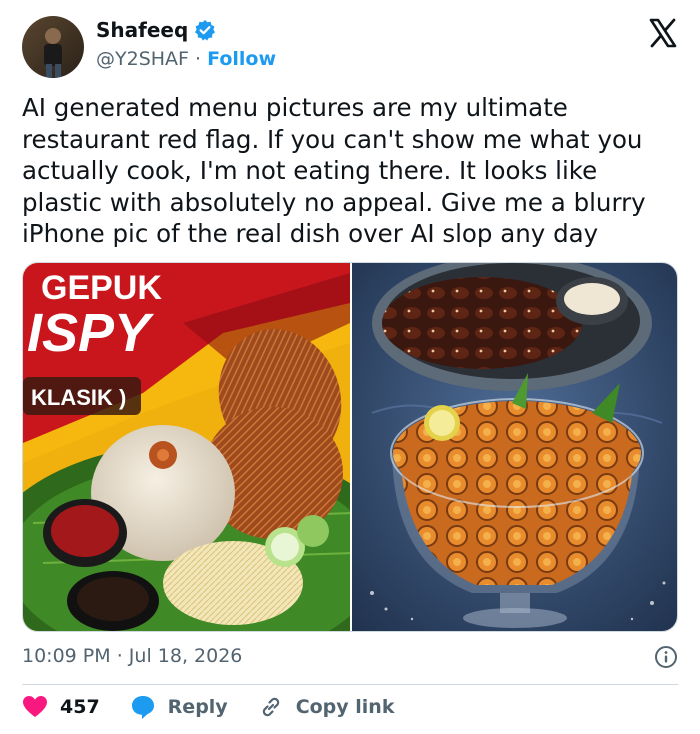 This screenshot has height=734, width=700. What do you see at coordinates (352, 47) in the screenshot?
I see `tweet-header: Shafeeq @Y2SHAF · Follow` at bounding box center [352, 47].